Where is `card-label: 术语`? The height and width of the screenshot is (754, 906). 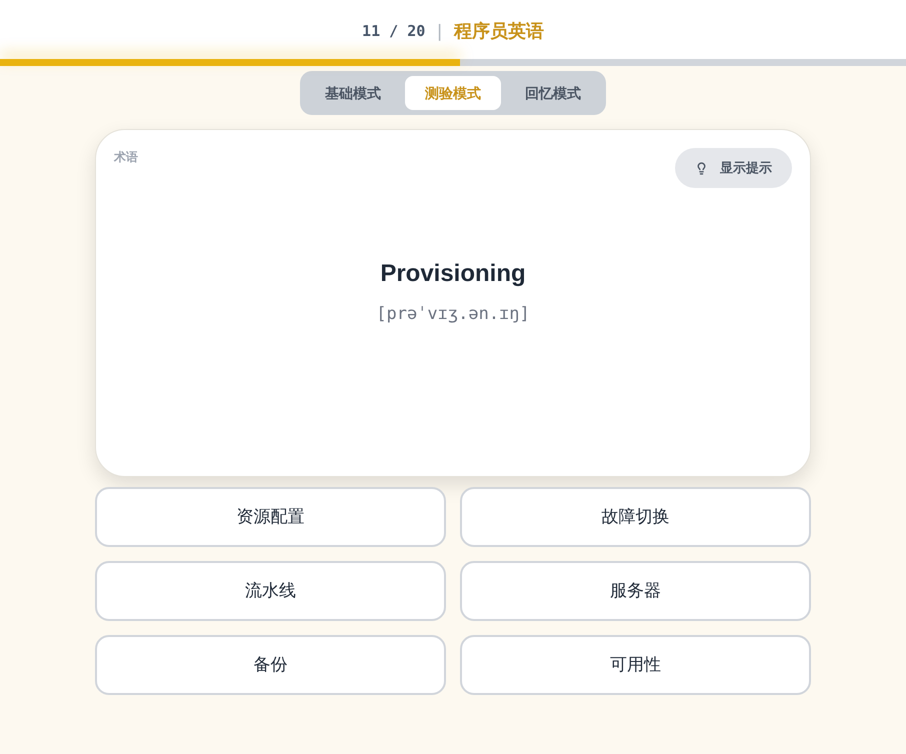 card-label: 术语 is located at coordinates (126, 157).